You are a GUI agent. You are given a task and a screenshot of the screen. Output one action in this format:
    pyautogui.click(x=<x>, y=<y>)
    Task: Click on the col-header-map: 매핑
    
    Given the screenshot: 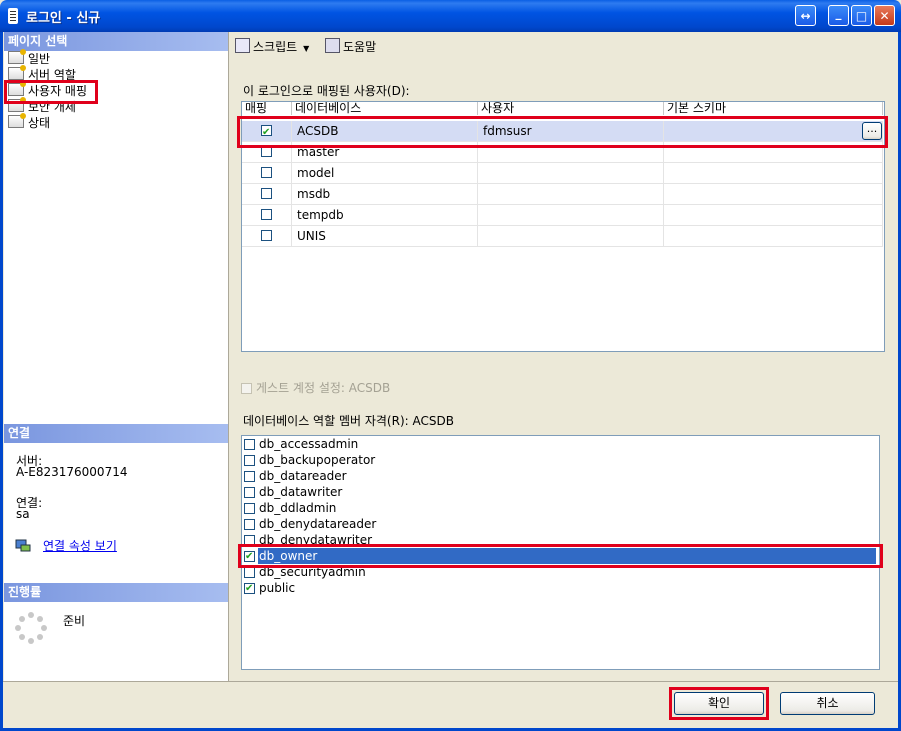 What is the action you would take?
    pyautogui.click(x=267, y=108)
    